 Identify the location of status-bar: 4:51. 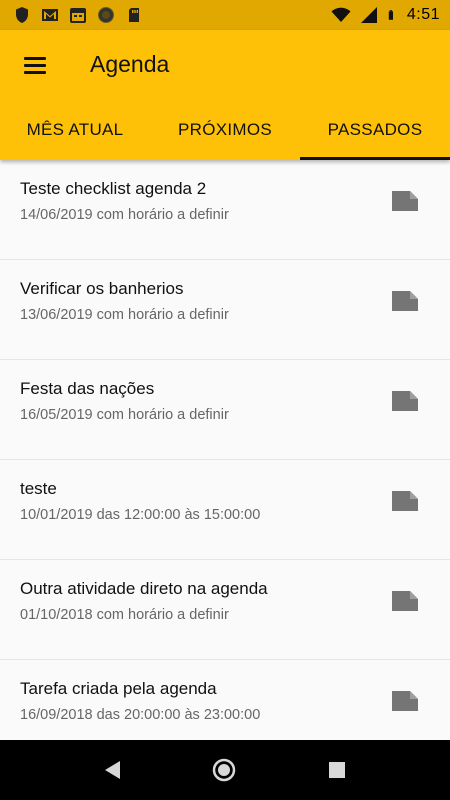
(225, 15).